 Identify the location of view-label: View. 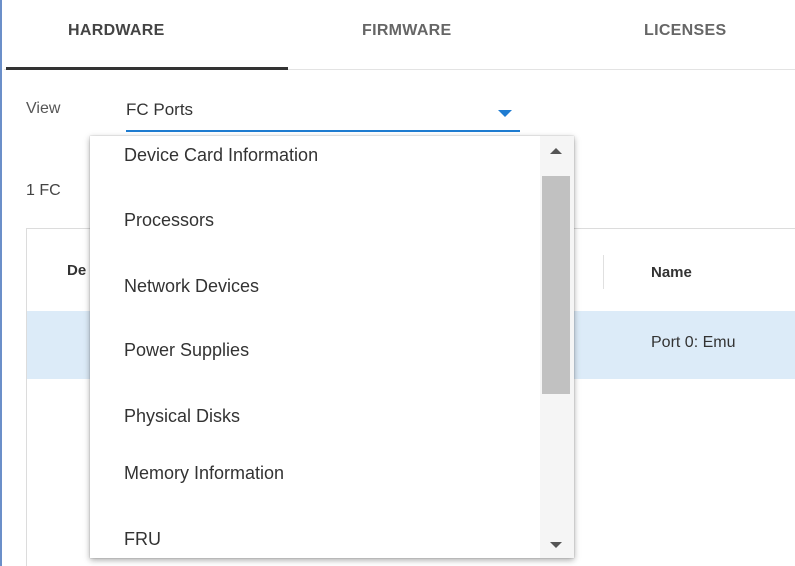
(43, 108).